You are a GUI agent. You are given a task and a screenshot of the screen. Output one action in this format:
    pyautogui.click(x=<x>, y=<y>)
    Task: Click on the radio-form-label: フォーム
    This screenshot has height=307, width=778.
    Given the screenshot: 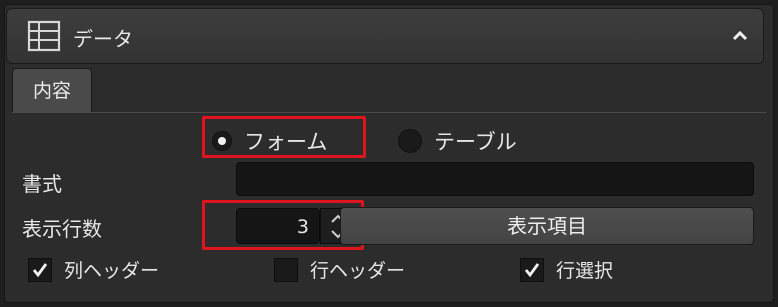 What is the action you would take?
    pyautogui.click(x=286, y=142)
    